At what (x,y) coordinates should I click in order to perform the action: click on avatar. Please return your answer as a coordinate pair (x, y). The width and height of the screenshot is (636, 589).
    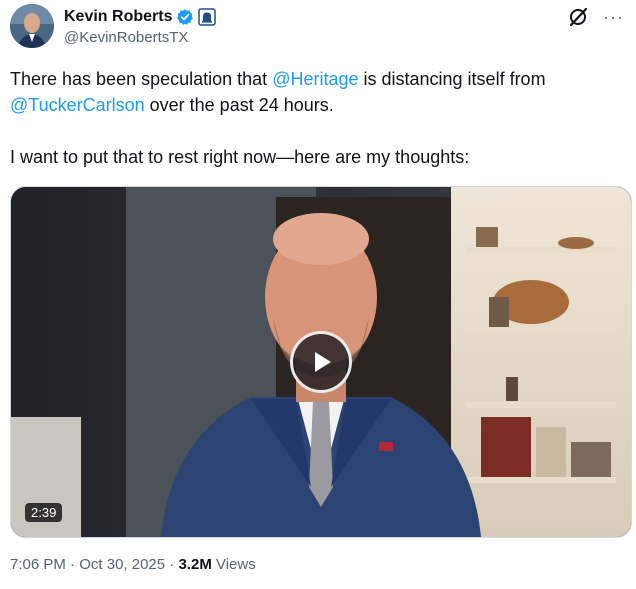
    Looking at the image, I should click on (32, 26).